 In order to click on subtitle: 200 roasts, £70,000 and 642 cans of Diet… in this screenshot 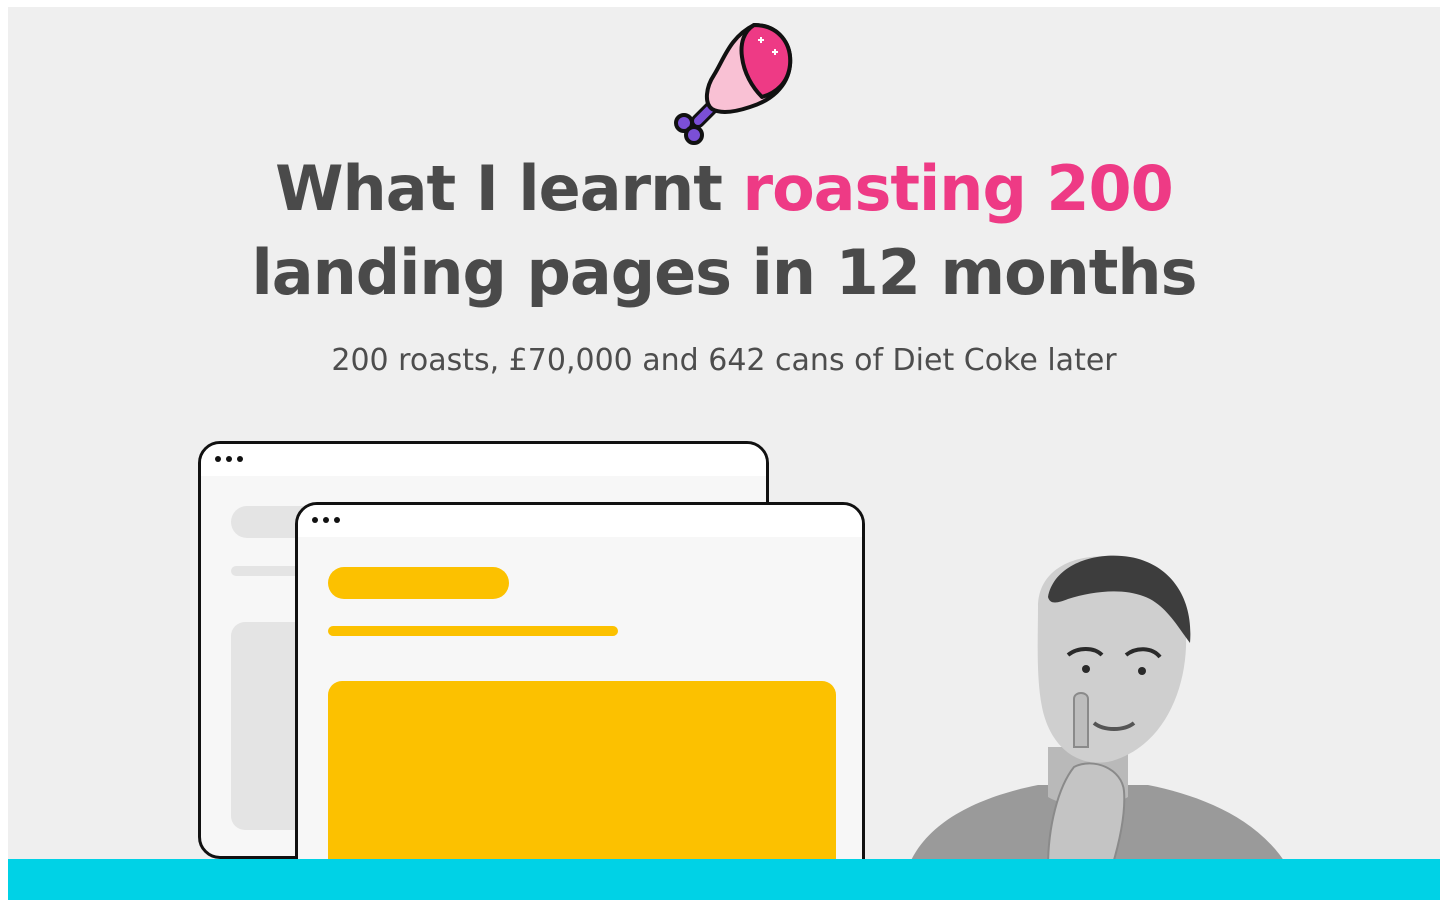, I will do `click(724, 360)`.